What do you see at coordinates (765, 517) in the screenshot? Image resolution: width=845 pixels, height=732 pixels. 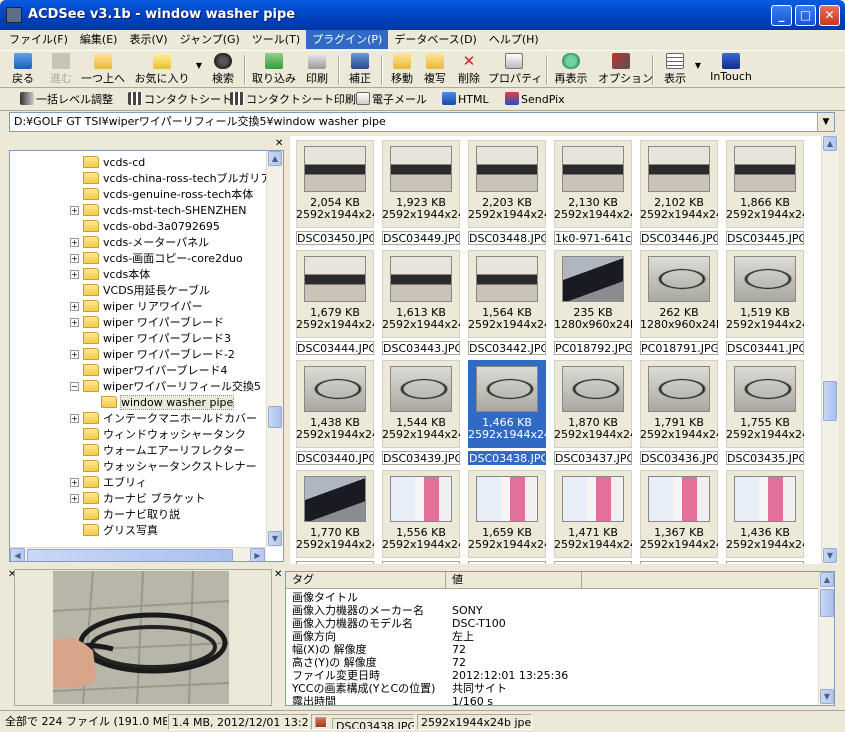 I see `thumbnail-item: 1,436 KB2592x1944x24b` at bounding box center [765, 517].